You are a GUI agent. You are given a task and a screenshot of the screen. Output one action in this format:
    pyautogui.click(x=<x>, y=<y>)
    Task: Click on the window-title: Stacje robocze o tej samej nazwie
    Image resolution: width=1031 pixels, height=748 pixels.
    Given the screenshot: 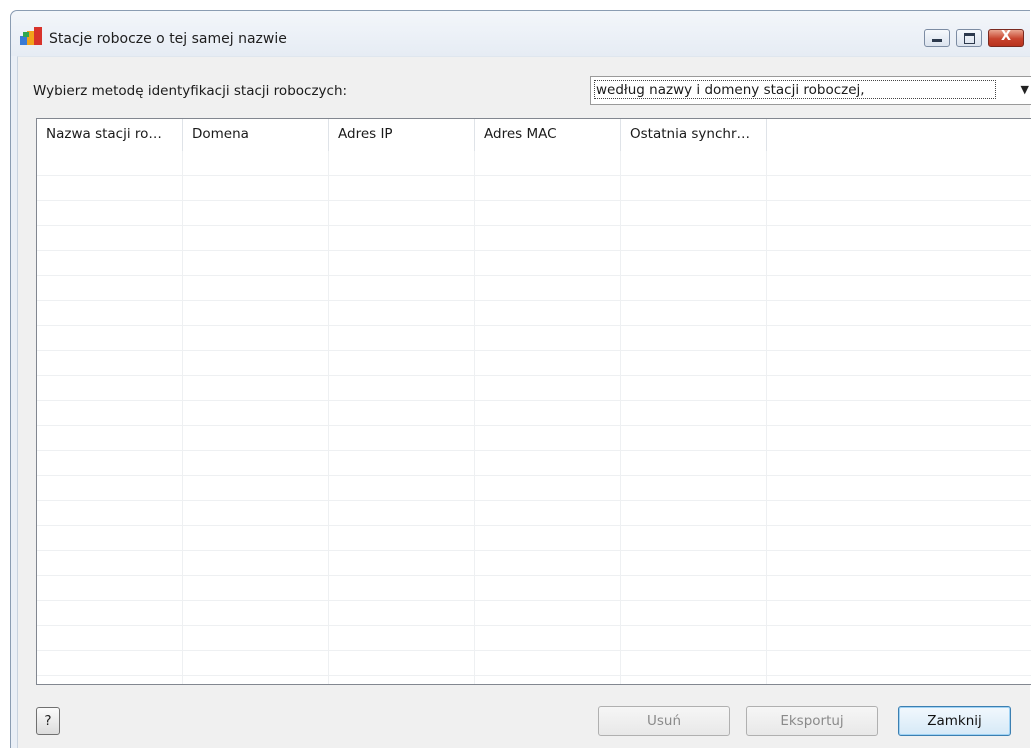 What is the action you would take?
    pyautogui.click(x=168, y=39)
    